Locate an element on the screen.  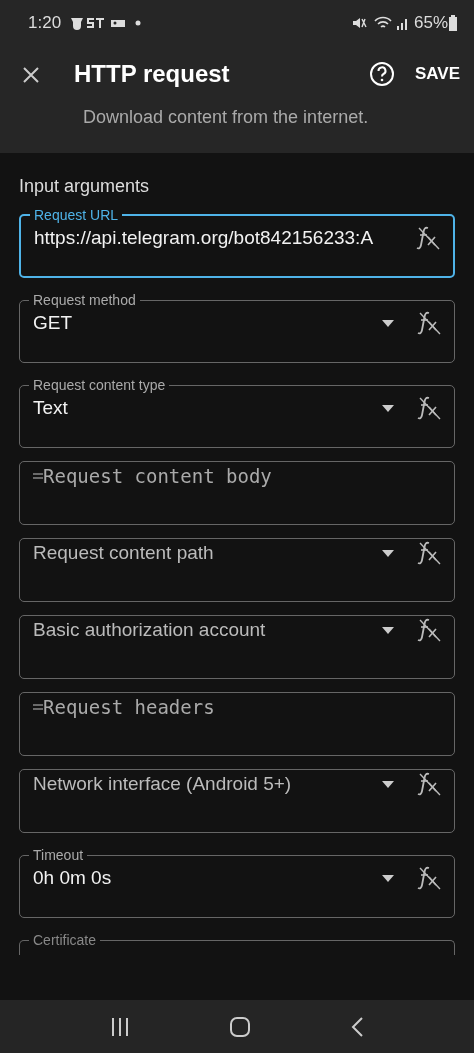
notification-dot-icon is located at coordinates (138, 23).